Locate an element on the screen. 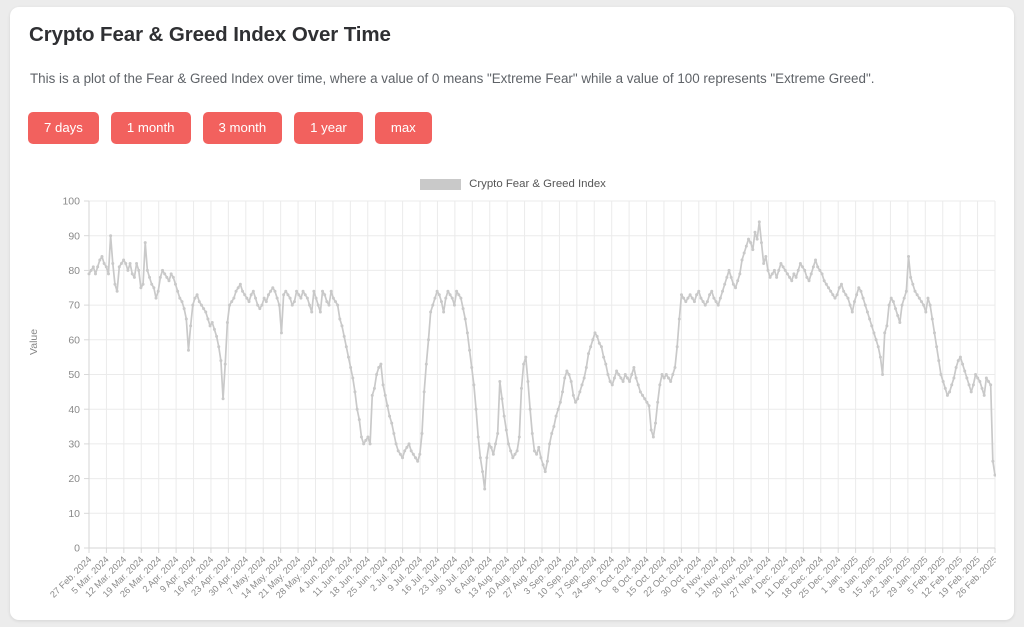 The width and height of the screenshot is (1024, 627). range-7-days: 7 days is located at coordinates (63, 128).